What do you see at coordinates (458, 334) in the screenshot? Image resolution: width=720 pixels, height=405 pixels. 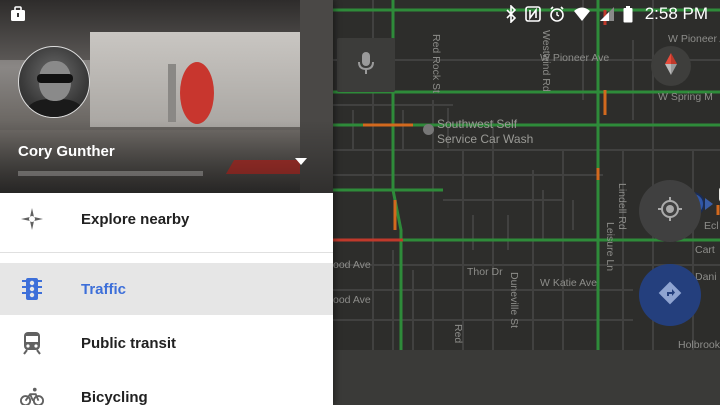 I see `street-label-red: Red` at bounding box center [458, 334].